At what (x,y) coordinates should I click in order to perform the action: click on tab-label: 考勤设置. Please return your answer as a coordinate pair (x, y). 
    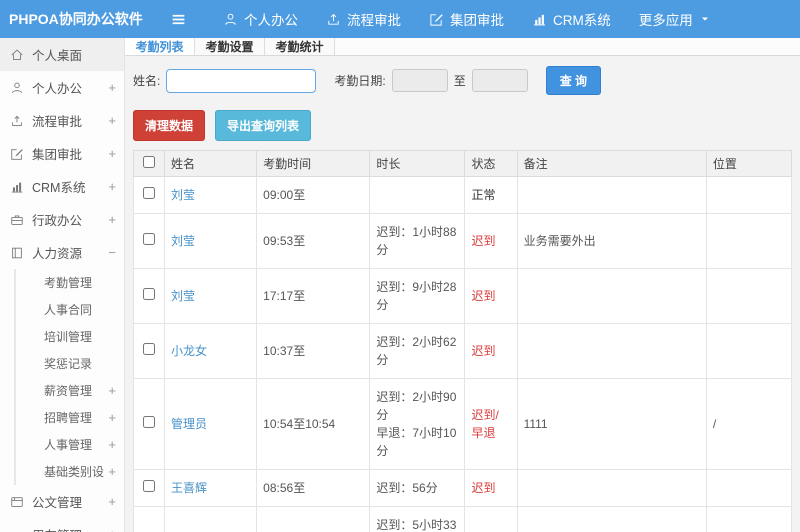
    Looking at the image, I should click on (229, 47).